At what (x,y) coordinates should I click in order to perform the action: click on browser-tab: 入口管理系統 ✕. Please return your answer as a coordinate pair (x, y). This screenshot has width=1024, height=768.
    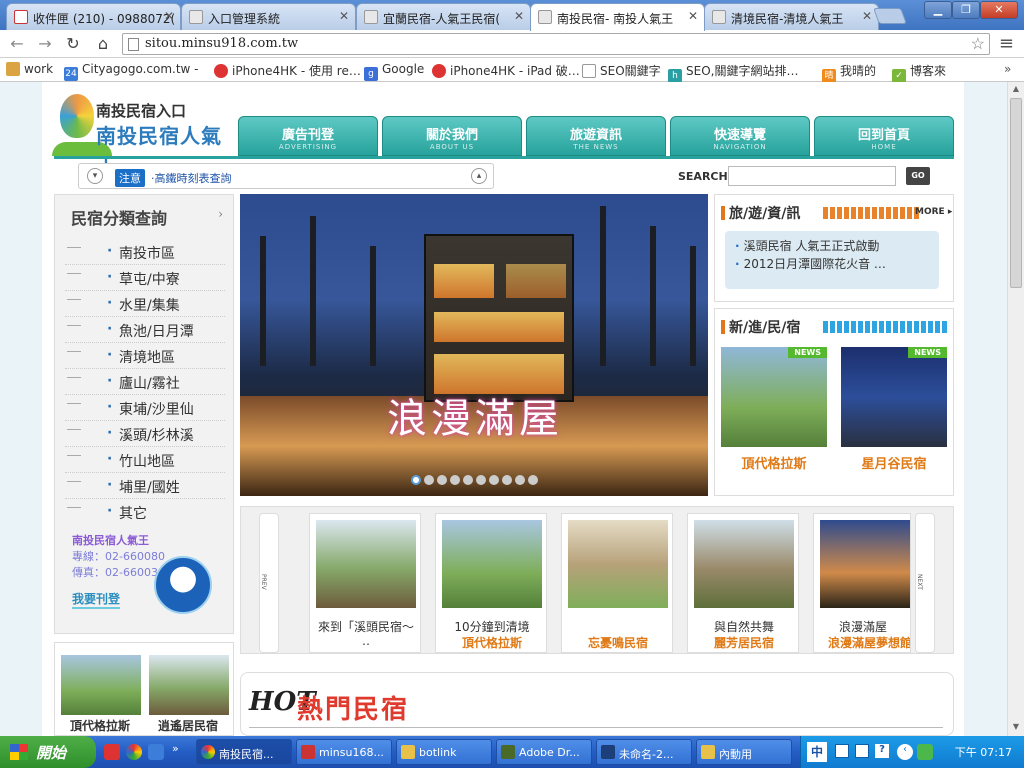
    Looking at the image, I should click on (268, 16).